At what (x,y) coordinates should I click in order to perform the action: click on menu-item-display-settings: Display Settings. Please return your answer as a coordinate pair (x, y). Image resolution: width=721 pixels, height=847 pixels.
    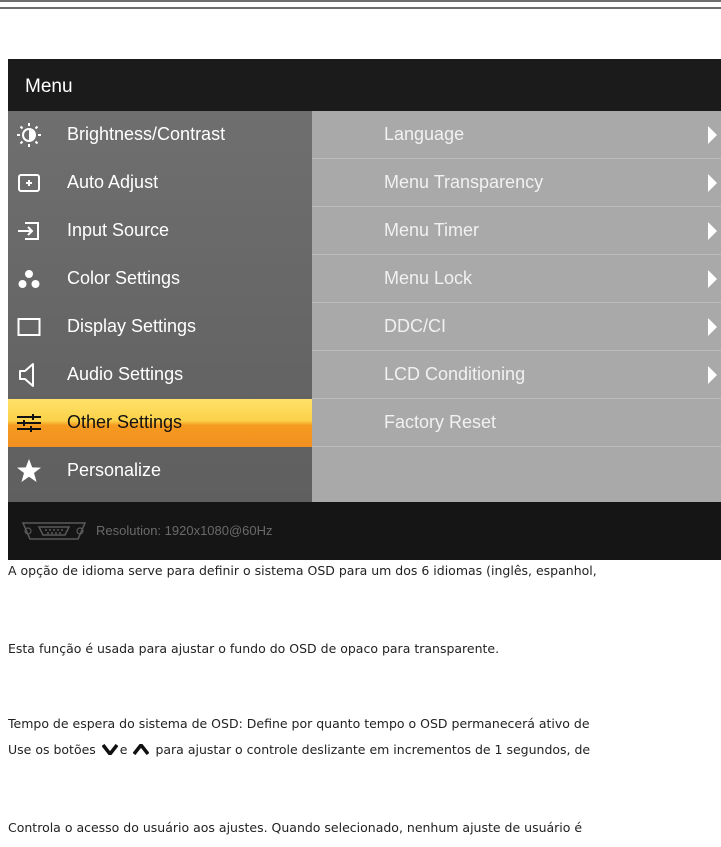
    Looking at the image, I should click on (160, 327).